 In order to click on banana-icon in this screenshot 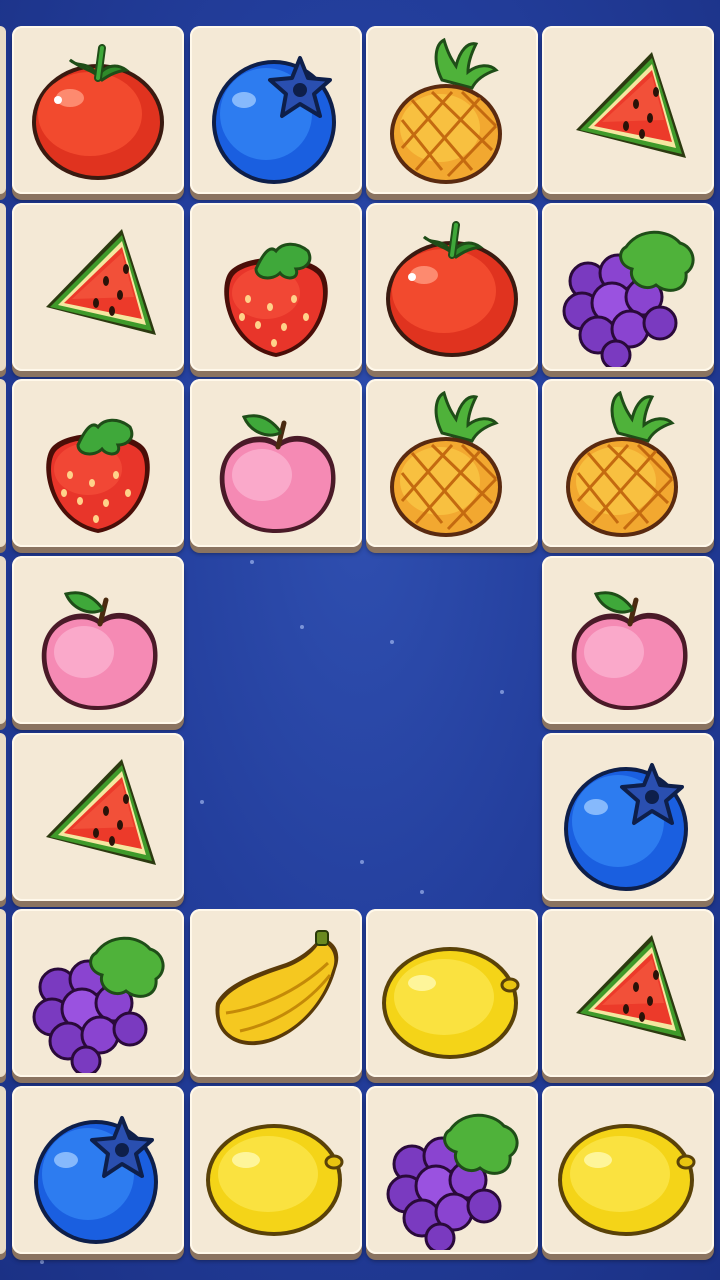, I will do `click(277, 988)`.